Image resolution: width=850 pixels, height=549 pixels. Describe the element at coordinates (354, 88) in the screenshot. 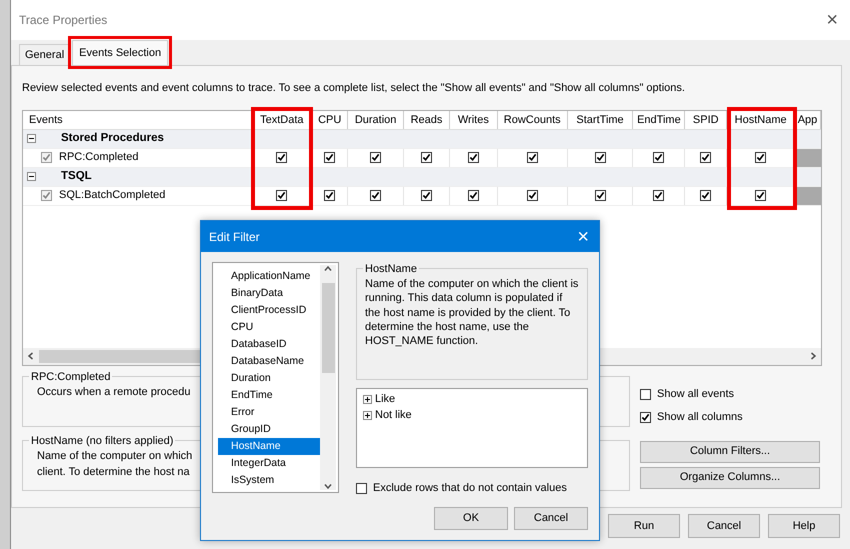

I see `instruction-text: Review selected events and event columns to trace. To see a complete list, select the "Show all events" and "Show all columns" options.` at that location.